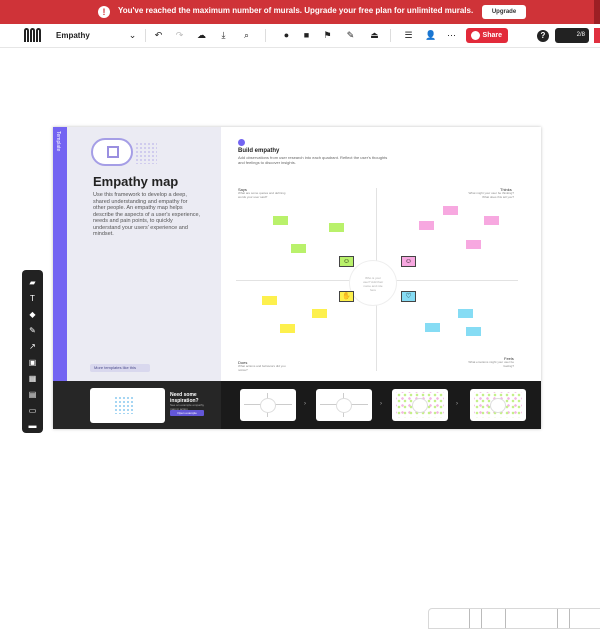 The width and height of the screenshot is (600, 629). I want to click on cloud-icon: ☁, so click(201, 35).